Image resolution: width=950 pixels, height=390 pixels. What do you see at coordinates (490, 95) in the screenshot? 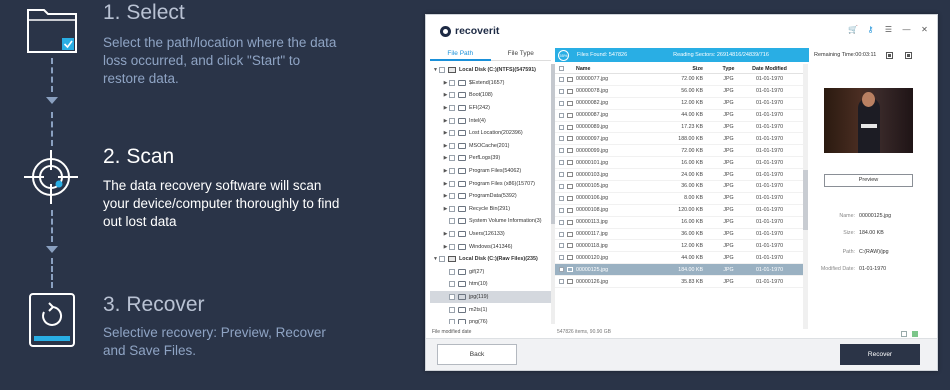
I see `tree-item: ▶ Boot(108)` at bounding box center [490, 95].